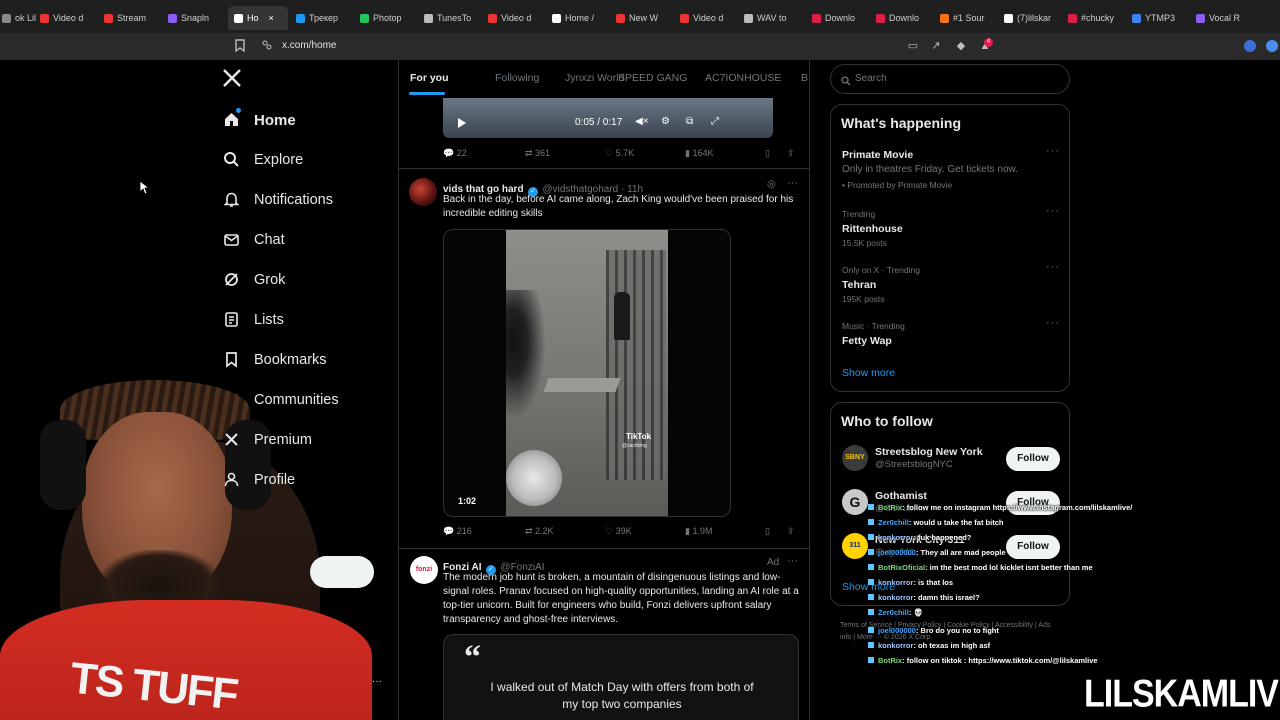 The height and width of the screenshot is (720, 1280). I want to click on address-bar, so click(640, 47).